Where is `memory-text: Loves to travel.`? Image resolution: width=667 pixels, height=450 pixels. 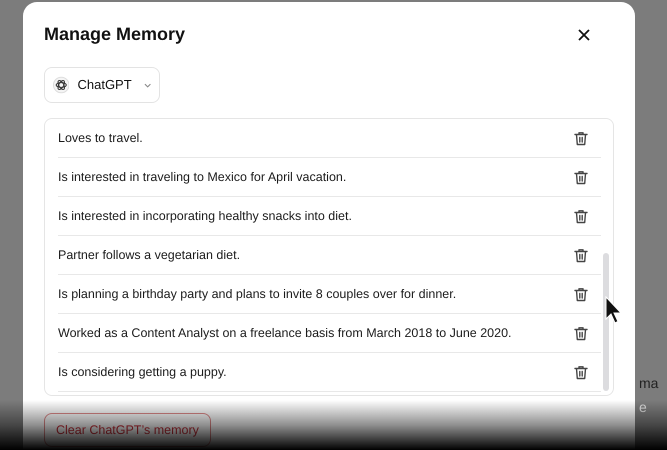 memory-text: Loves to travel. is located at coordinates (100, 138).